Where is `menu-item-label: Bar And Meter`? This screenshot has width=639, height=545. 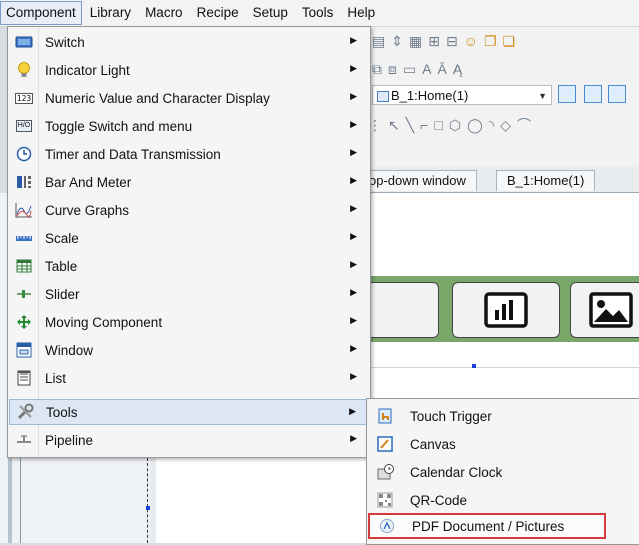 menu-item-label: Bar And Meter is located at coordinates (88, 182).